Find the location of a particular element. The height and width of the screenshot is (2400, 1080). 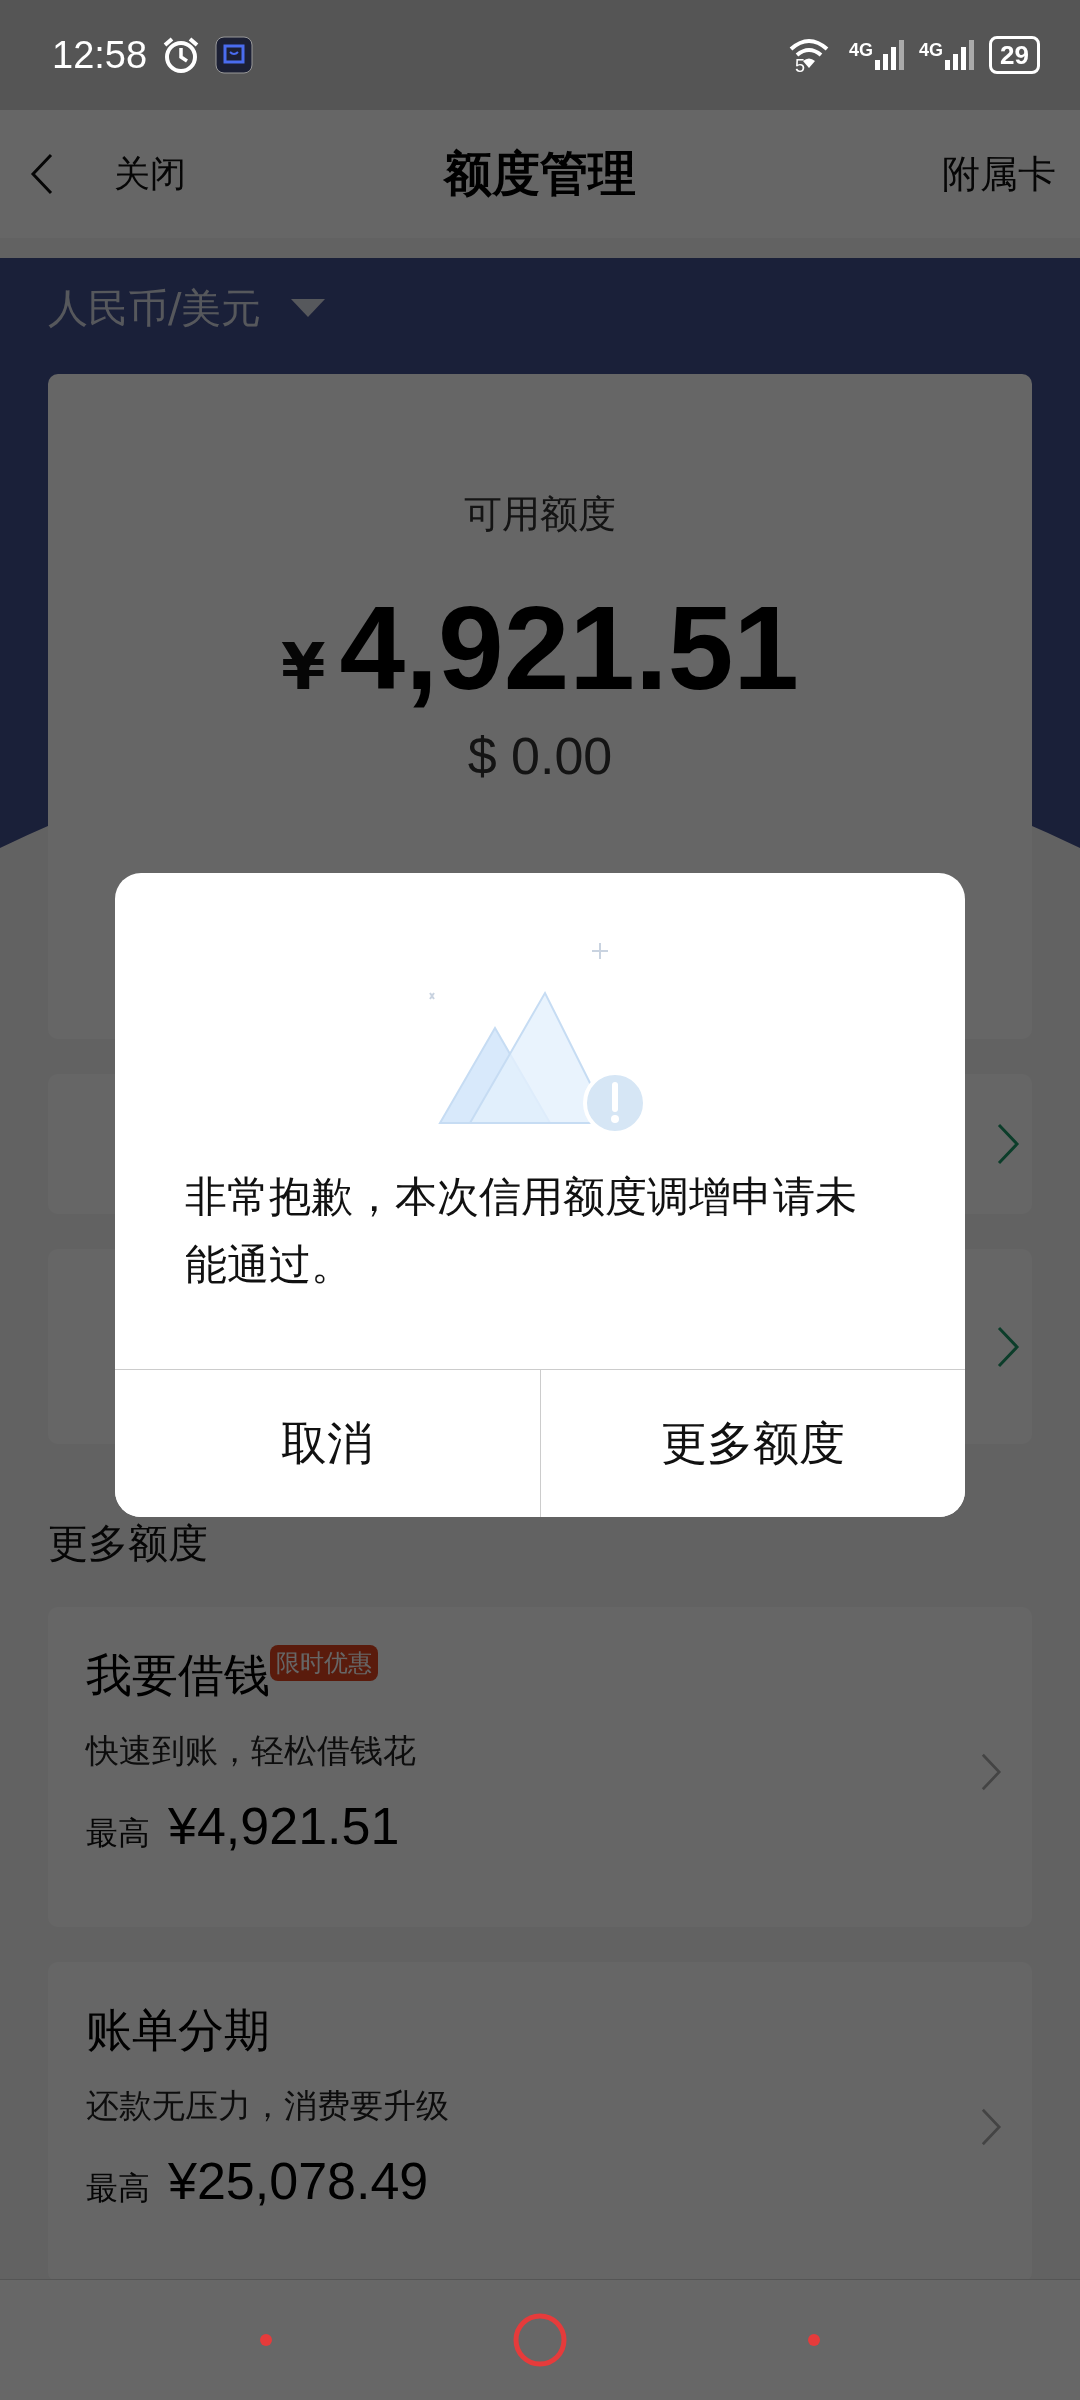

section-title: 更多额度 is located at coordinates (128, 1543).